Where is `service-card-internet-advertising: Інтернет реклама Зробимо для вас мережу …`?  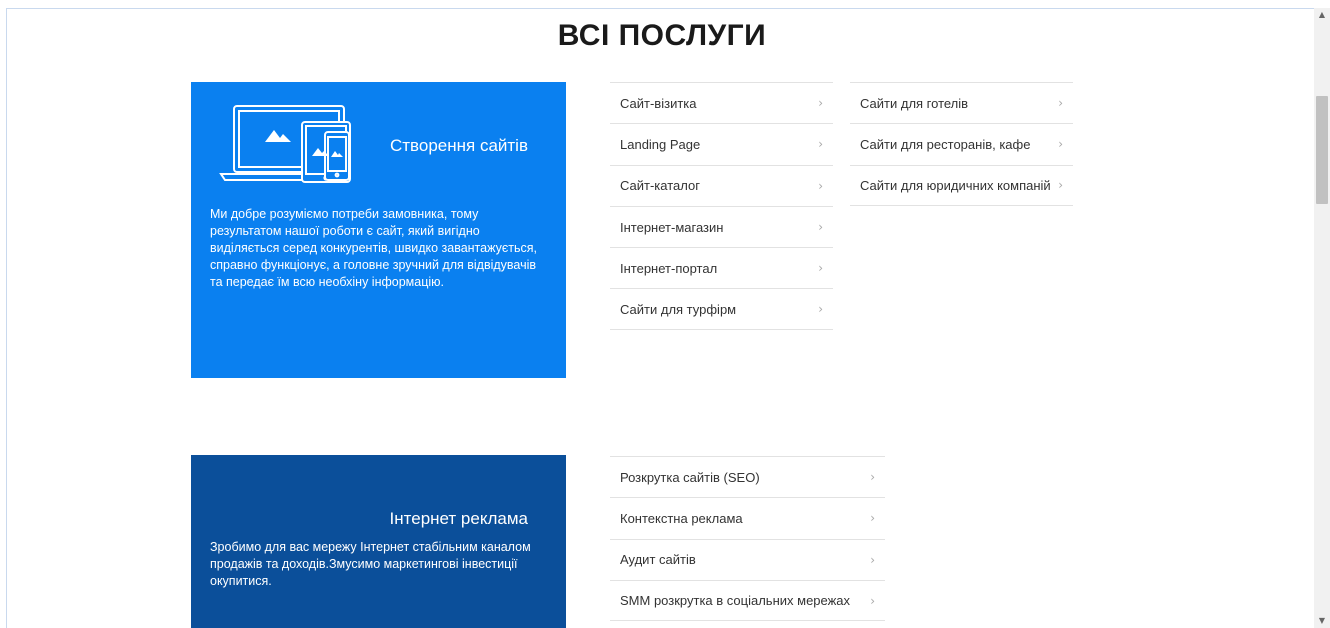
service-card-internet-advertising: Інтернет реклама Зробимо для вас мережу … is located at coordinates (378, 541).